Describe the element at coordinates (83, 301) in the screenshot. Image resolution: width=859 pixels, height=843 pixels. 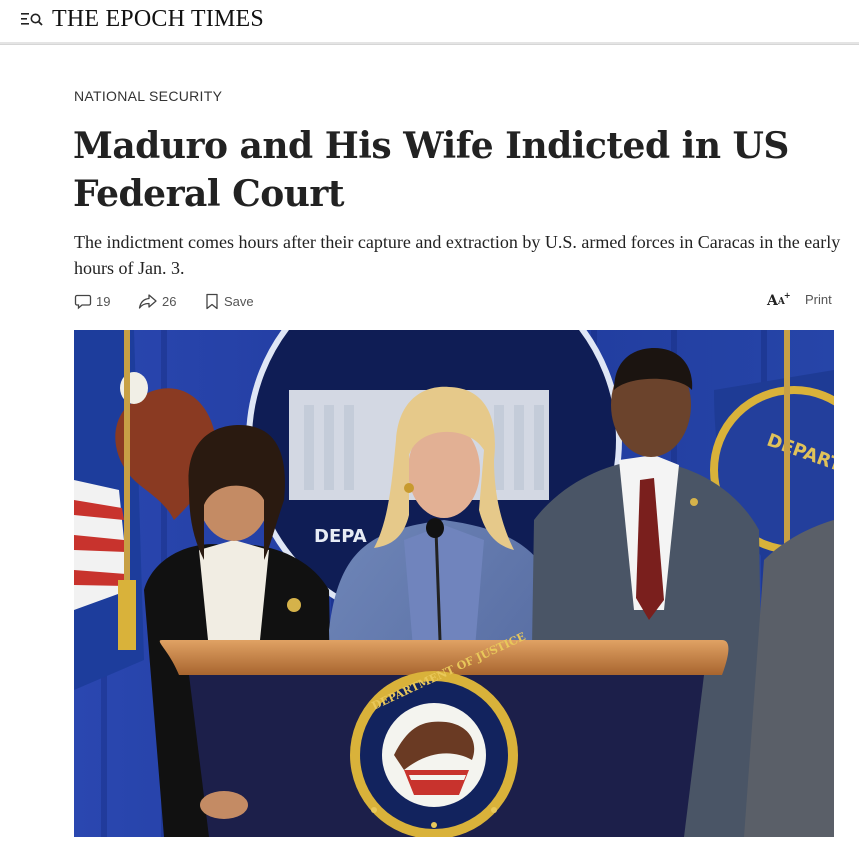
I see `comment-icon` at that location.